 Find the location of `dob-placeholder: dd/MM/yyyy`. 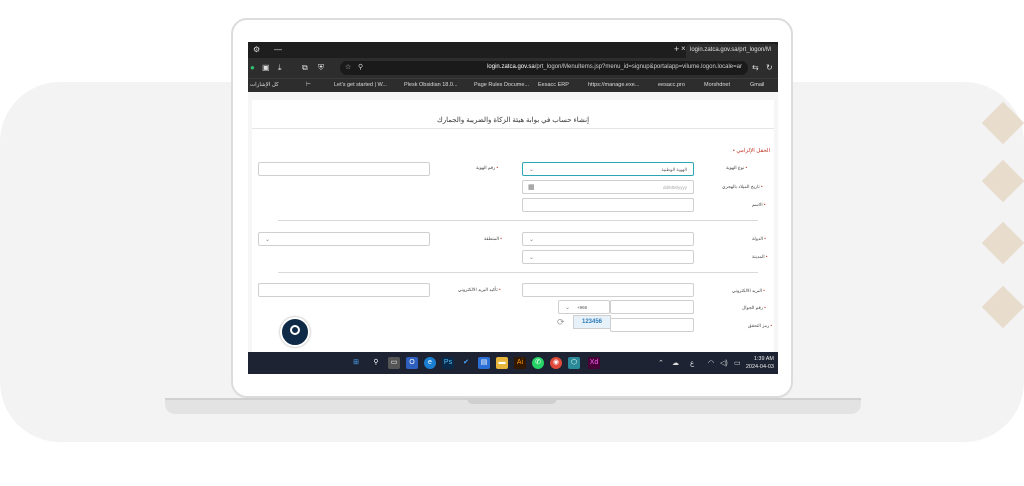

dob-placeholder: dd/MM/yyyy is located at coordinates (674, 187).